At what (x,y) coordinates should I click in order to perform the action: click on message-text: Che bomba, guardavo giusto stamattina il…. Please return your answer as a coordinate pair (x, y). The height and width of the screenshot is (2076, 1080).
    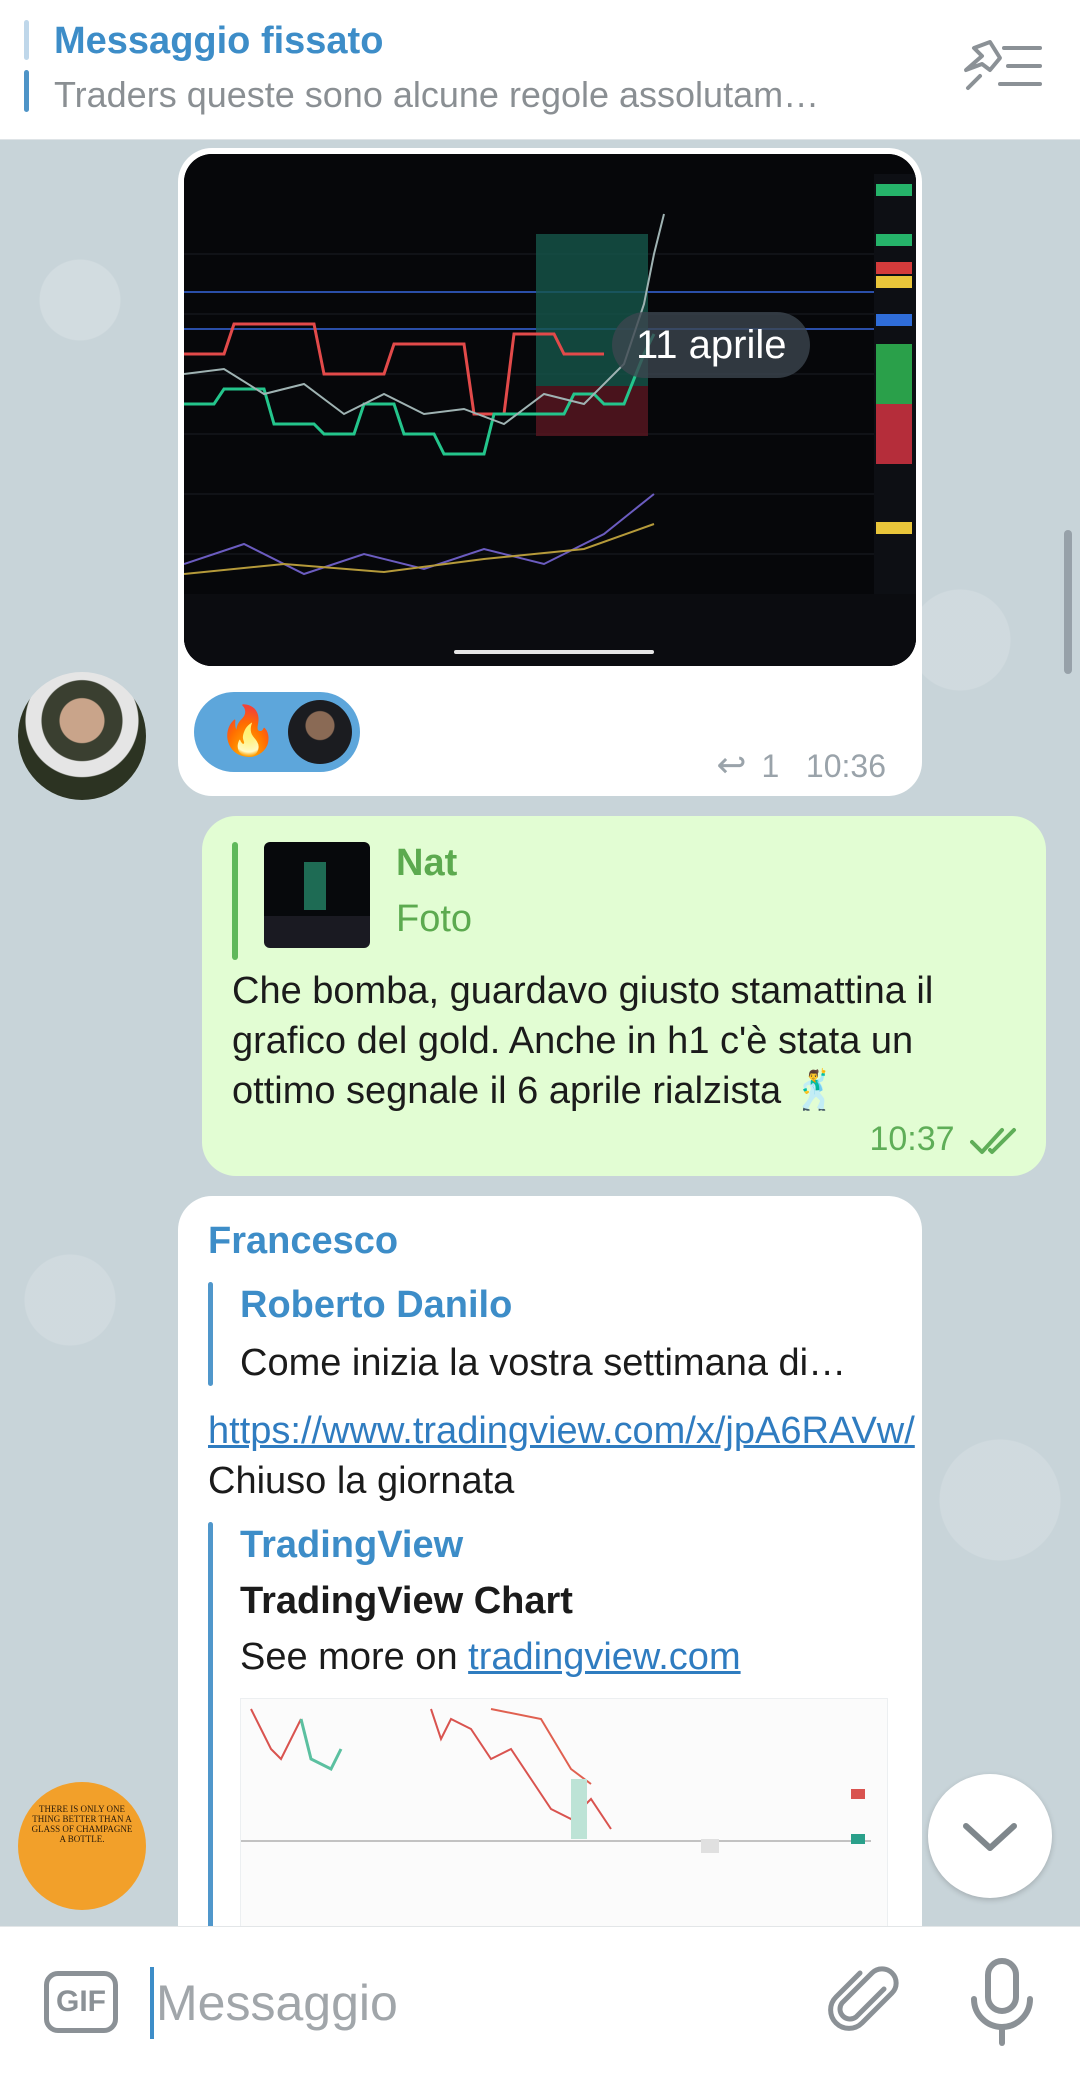
    Looking at the image, I should click on (583, 1041).